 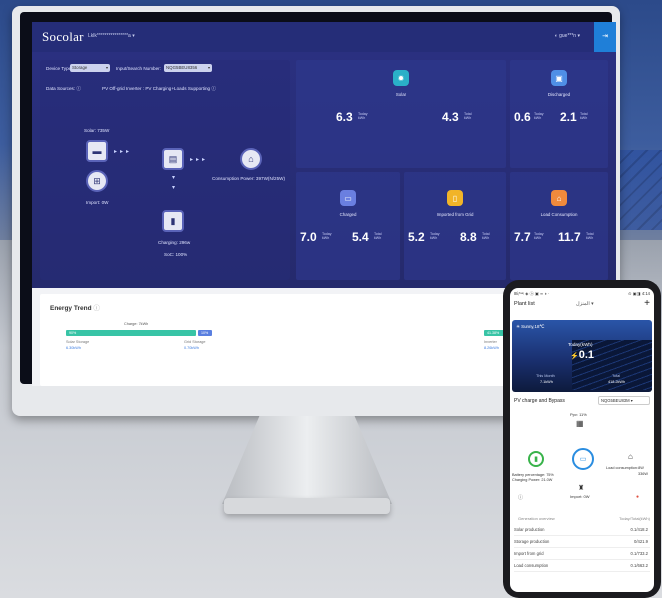 What do you see at coordinates (582, 530) in the screenshot?
I see `overview-row: Solar production 0.1/418.2` at bounding box center [582, 530].